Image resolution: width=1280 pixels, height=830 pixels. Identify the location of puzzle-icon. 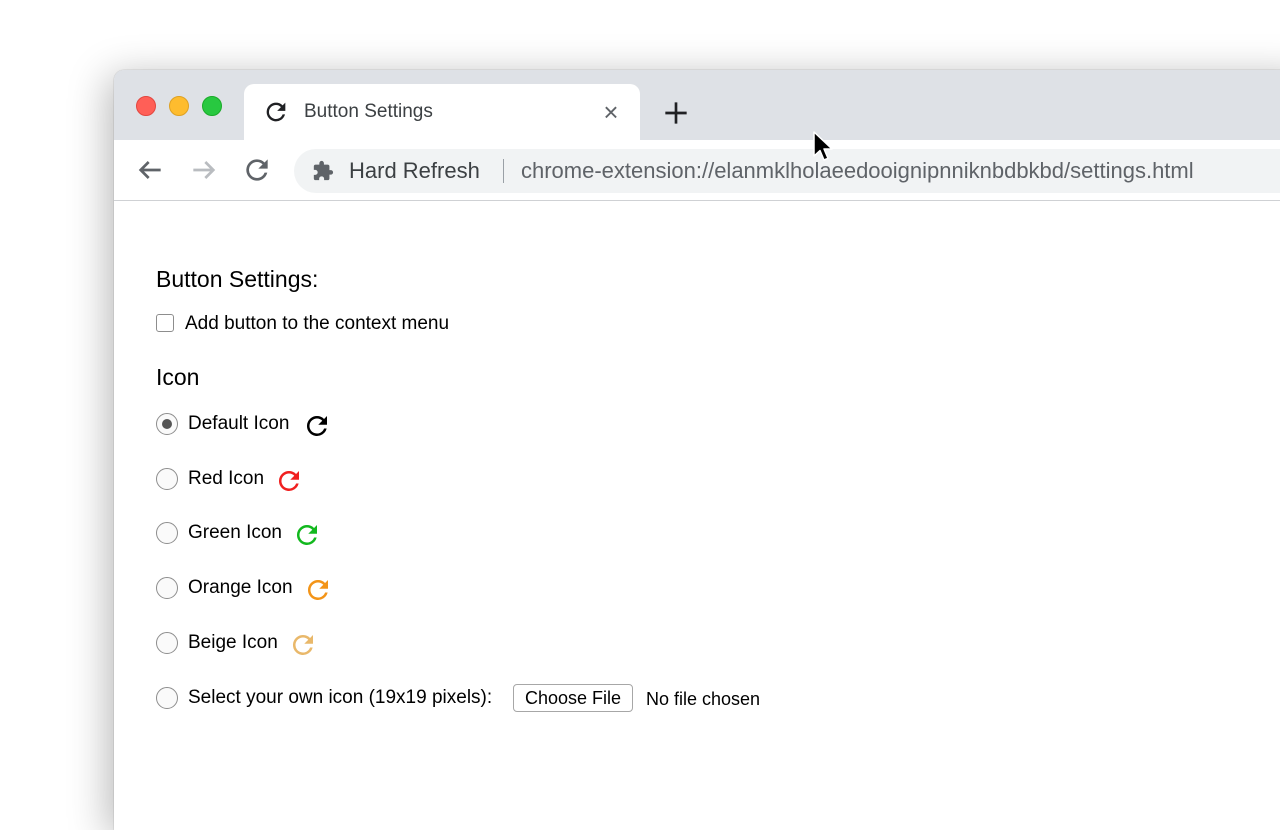
(323, 171).